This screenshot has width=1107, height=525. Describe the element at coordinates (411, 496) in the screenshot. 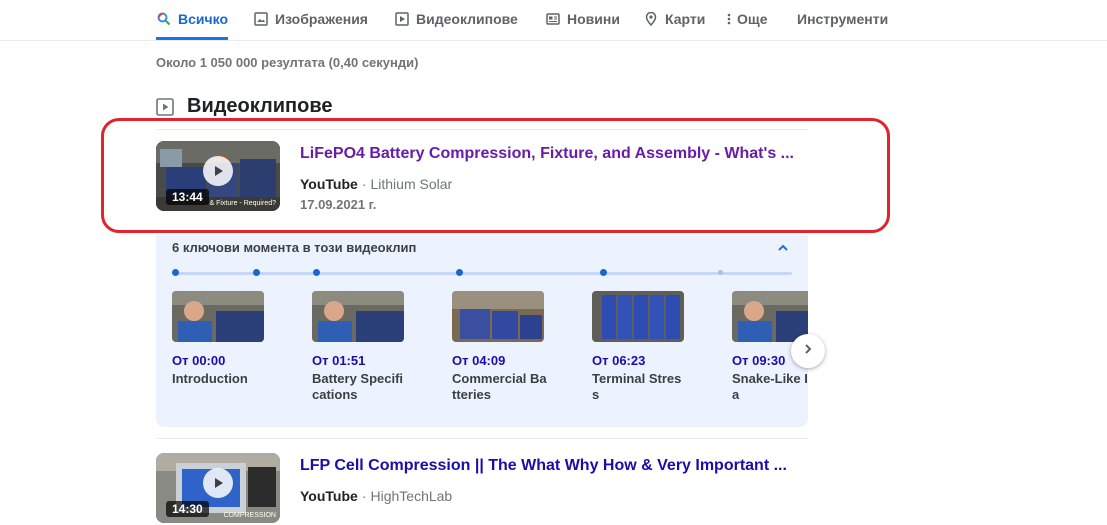

I see `video-channel: HighTechLab` at that location.